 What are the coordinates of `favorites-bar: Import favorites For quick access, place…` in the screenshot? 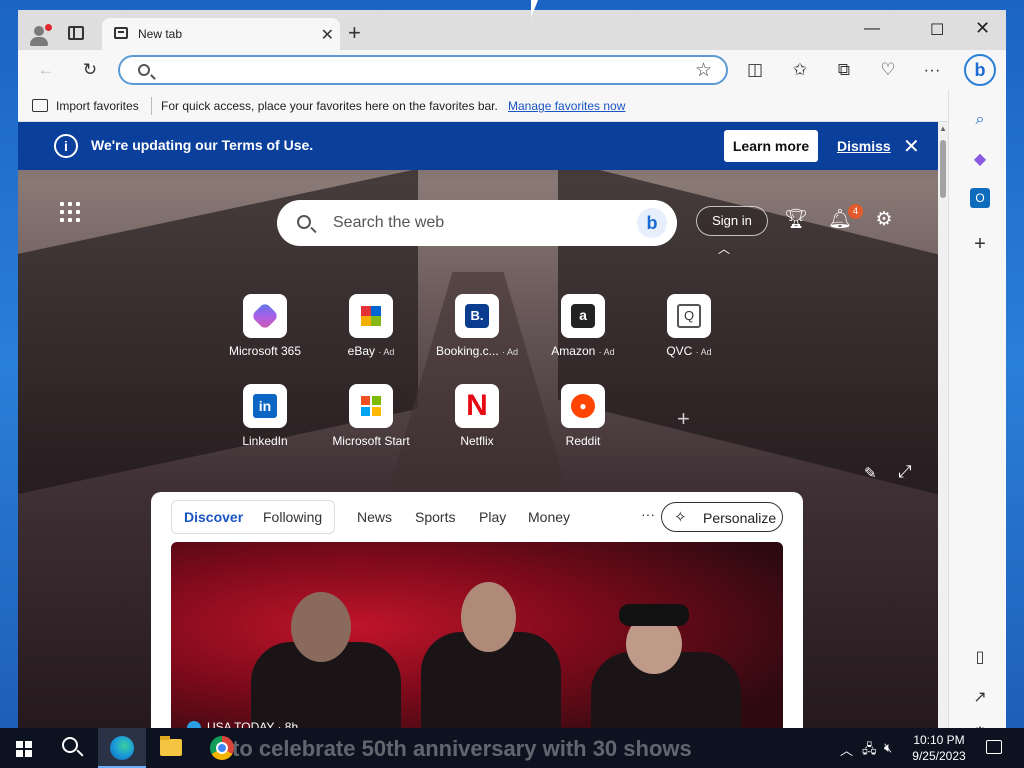 It's located at (483, 106).